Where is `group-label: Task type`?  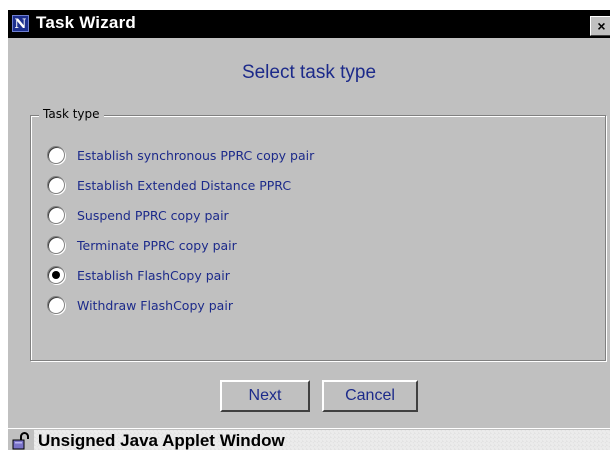
group-label: Task type is located at coordinates (71, 114).